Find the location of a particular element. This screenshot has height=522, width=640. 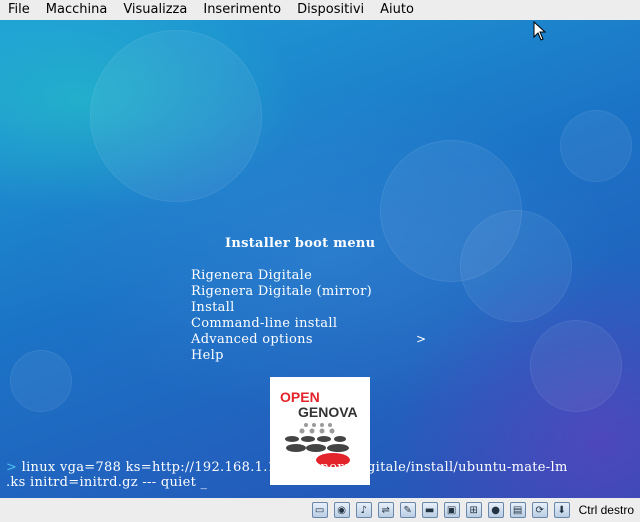

pen-icon: ✎ is located at coordinates (407, 510).